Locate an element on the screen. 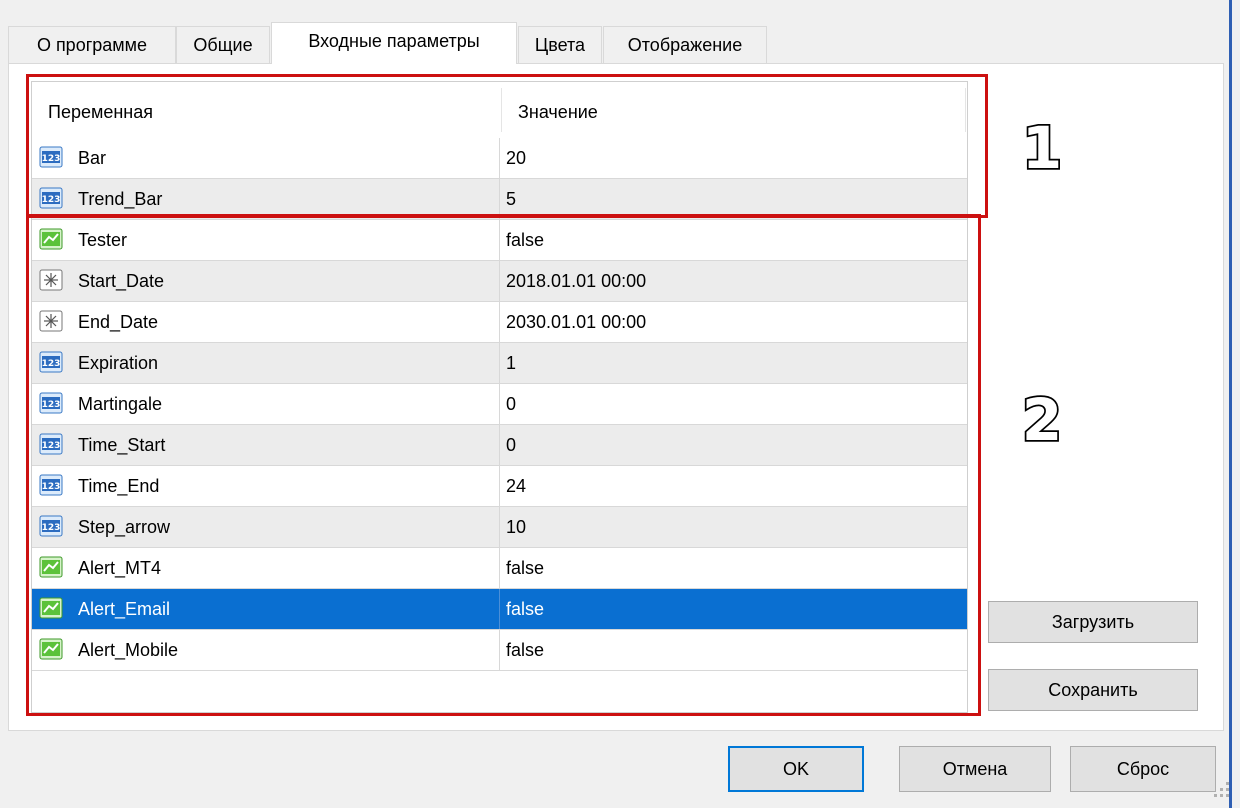 The width and height of the screenshot is (1240, 808). variable-cell: End_Date is located at coordinates (266, 322).